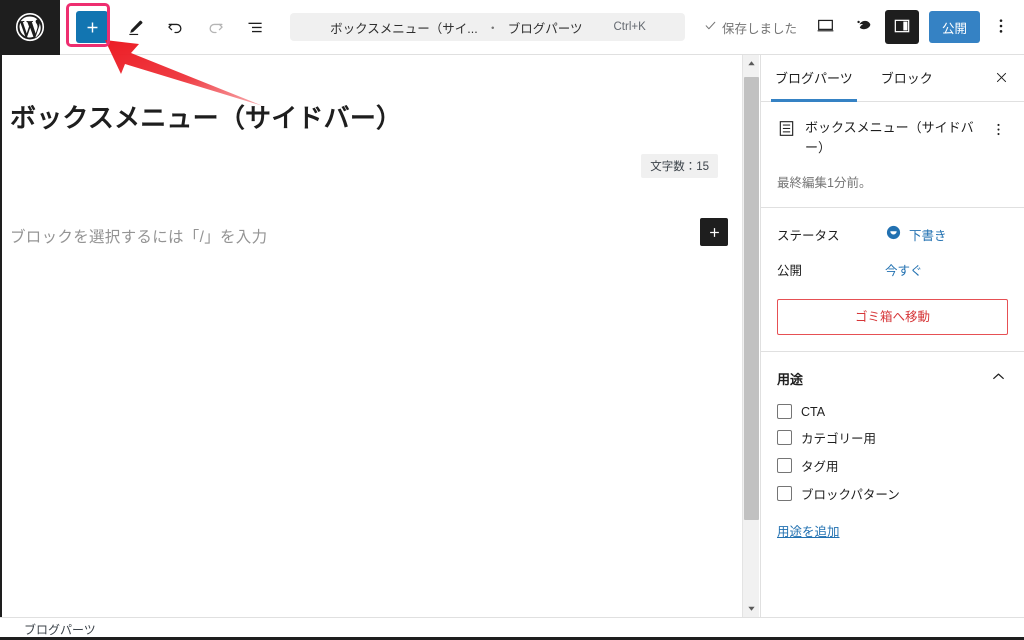 The width and height of the screenshot is (1024, 640). I want to click on document-summary-section: ボックスメニュー（サイドバー） 最終編集1分前。, so click(892, 155).